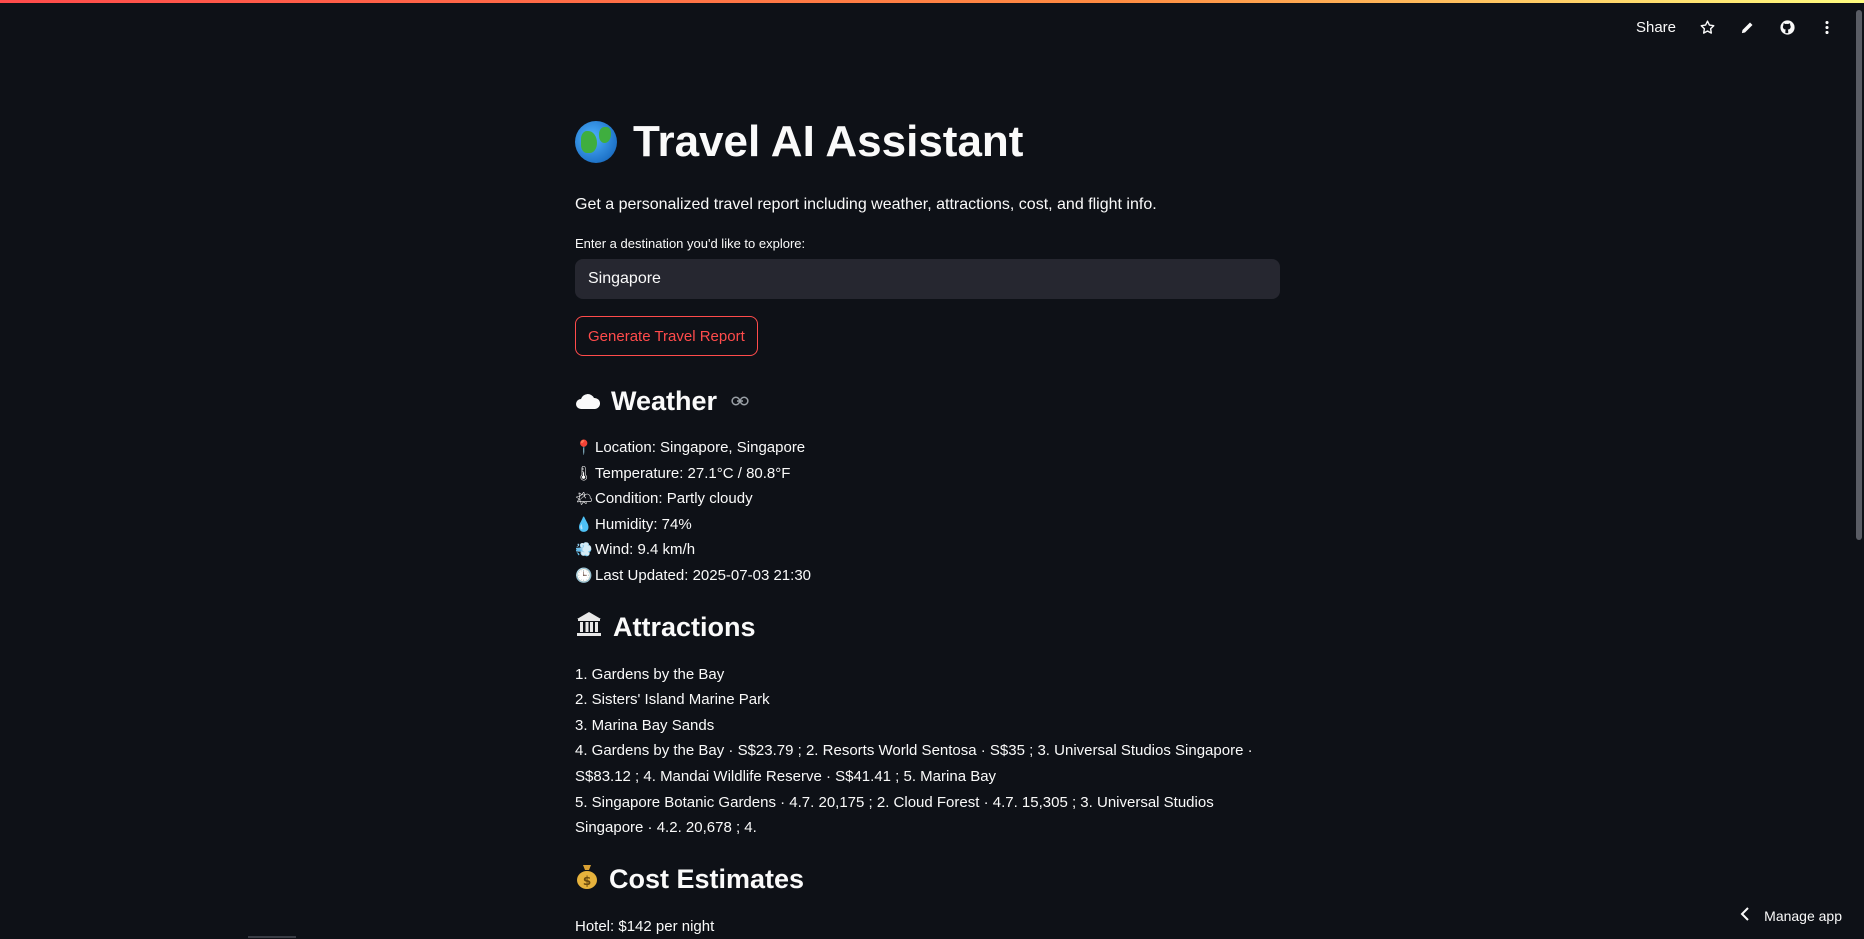  I want to click on chevron-left-icon, so click(1745, 915).